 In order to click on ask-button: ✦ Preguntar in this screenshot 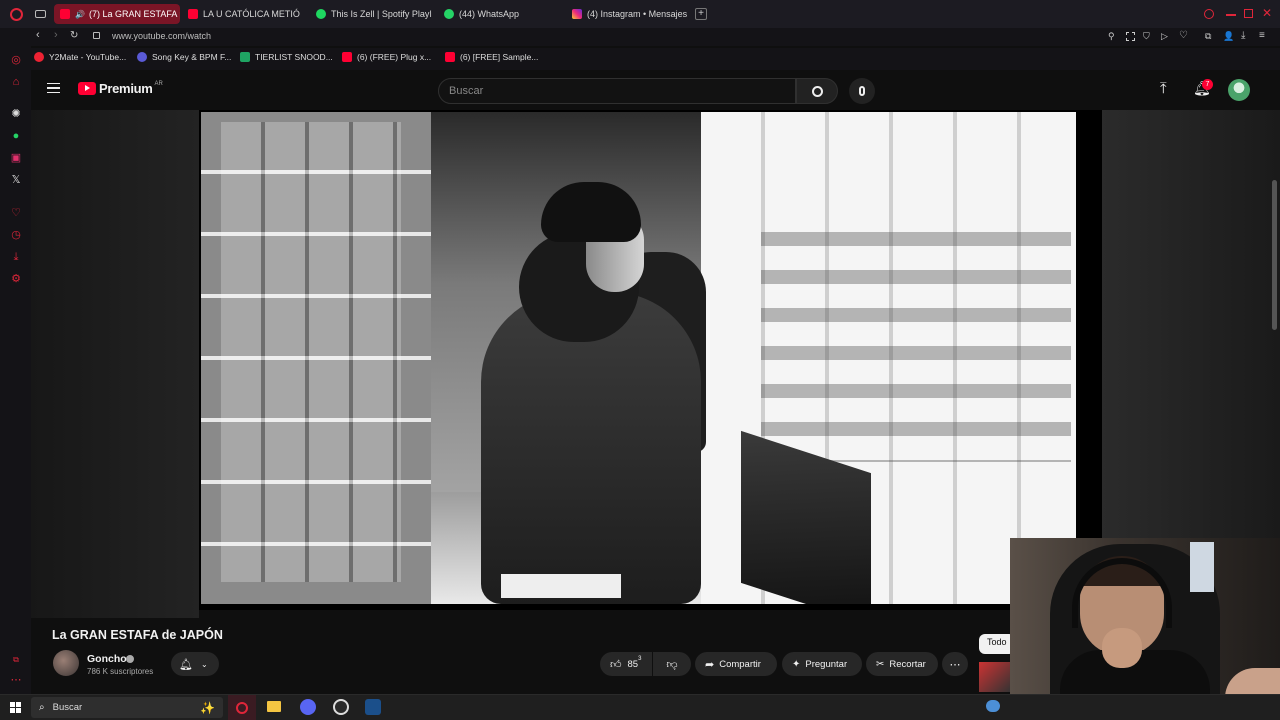, I will do `click(822, 664)`.